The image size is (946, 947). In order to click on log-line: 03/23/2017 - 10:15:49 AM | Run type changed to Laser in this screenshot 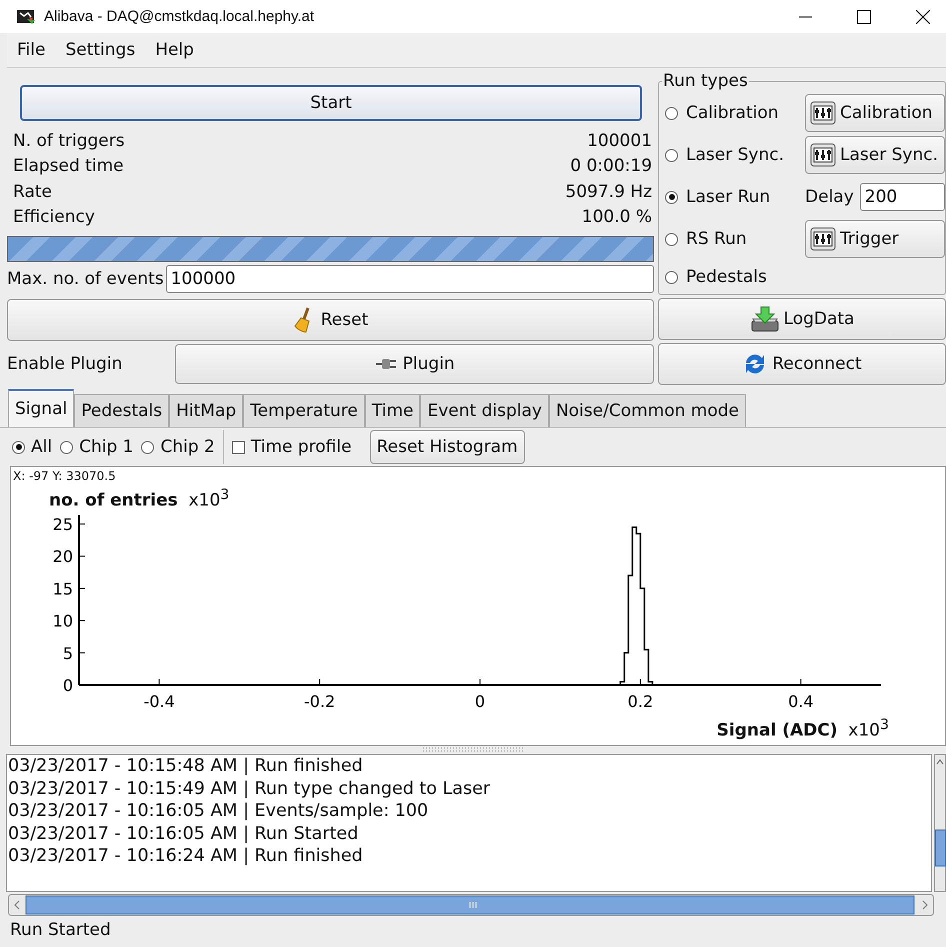, I will do `click(250, 789)`.